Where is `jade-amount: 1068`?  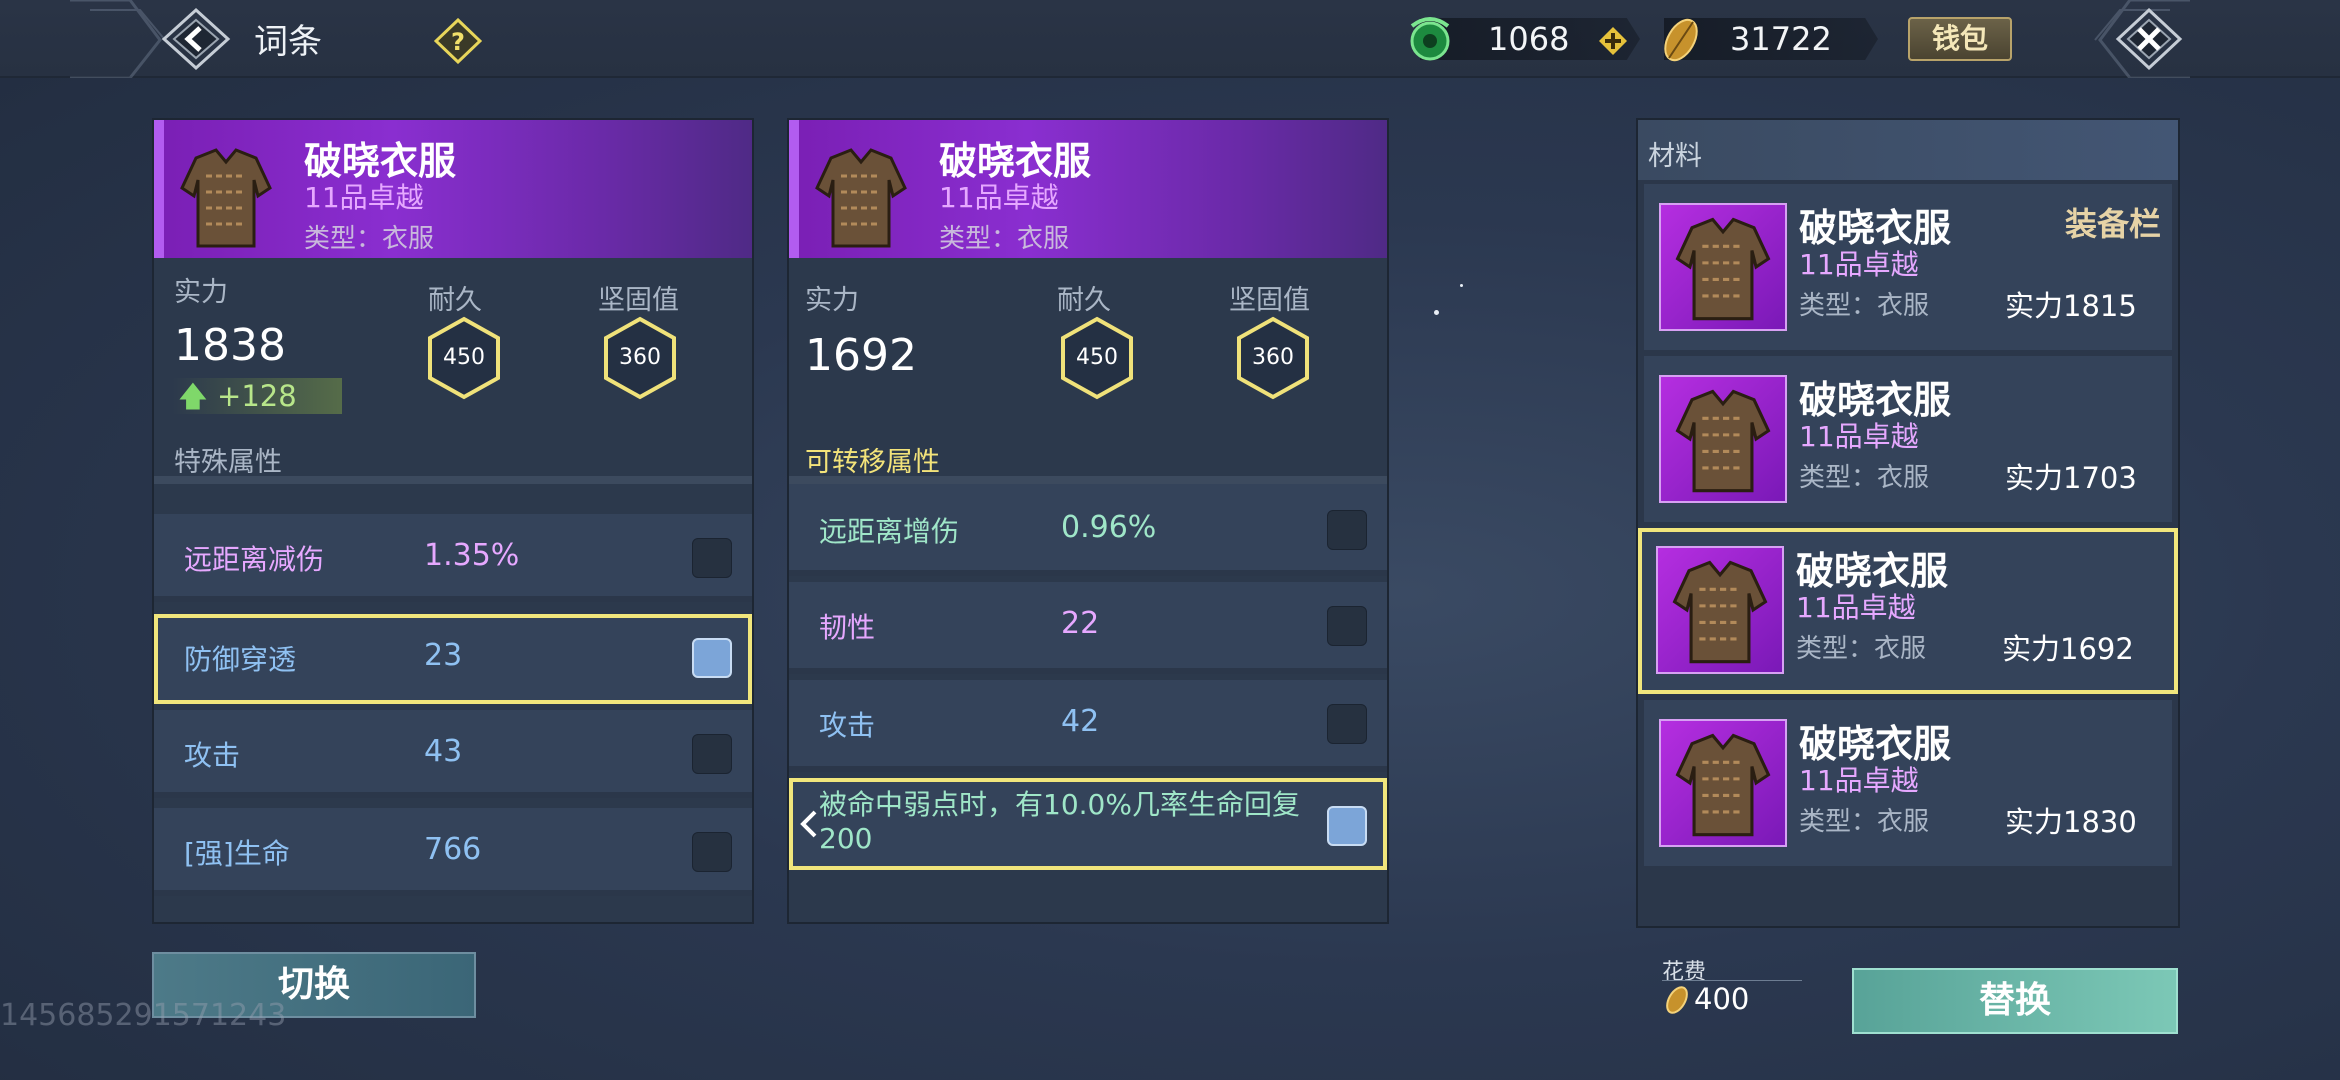 jade-amount: 1068 is located at coordinates (1529, 39).